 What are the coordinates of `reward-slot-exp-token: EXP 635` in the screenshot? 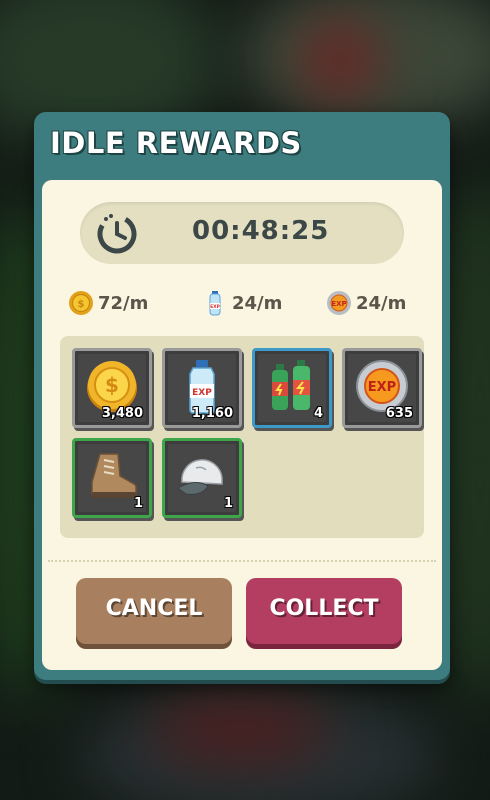 It's located at (382, 388).